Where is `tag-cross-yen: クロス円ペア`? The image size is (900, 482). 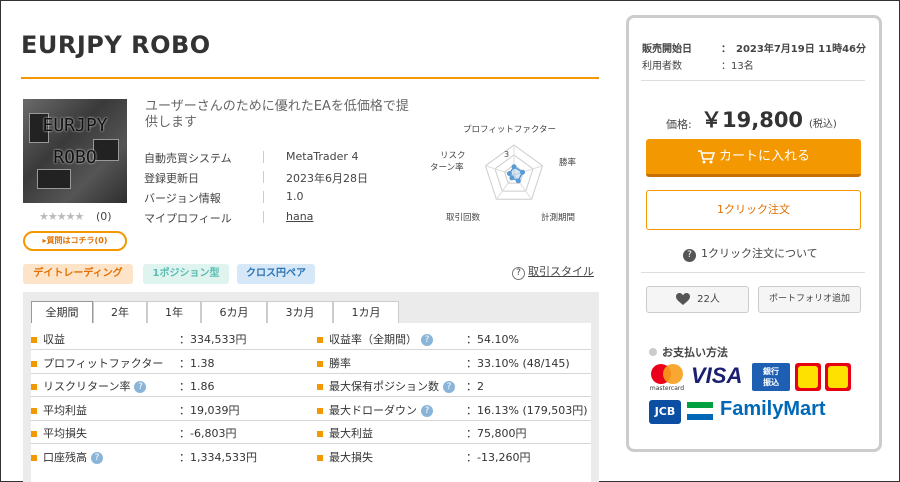
tag-cross-yen: クロス円ペア is located at coordinates (276, 274).